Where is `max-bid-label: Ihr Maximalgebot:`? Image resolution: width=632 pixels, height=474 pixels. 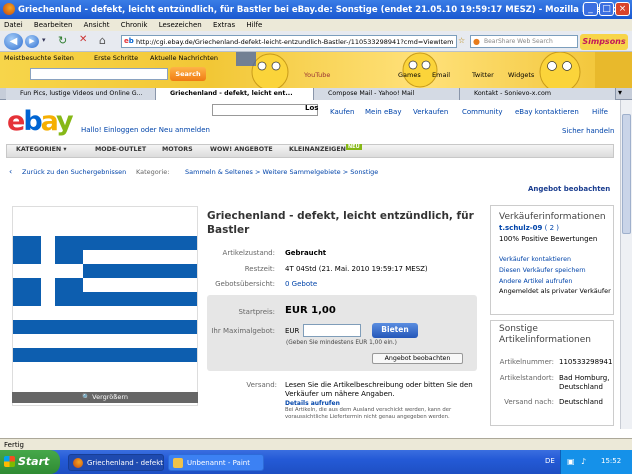 max-bid-label: Ihr Maximalgebot: is located at coordinates (243, 331).